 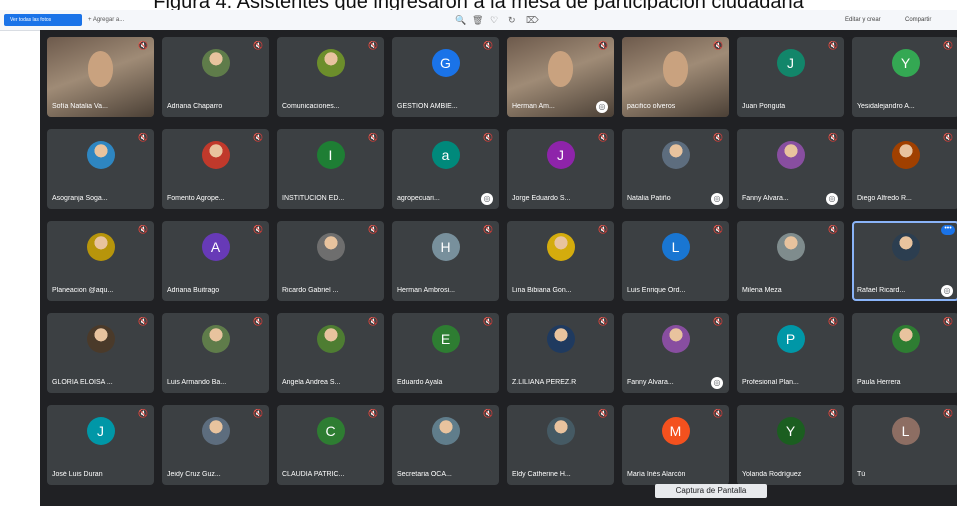 What do you see at coordinates (879, 382) in the screenshot?
I see `participant-name: Paula Herrera` at bounding box center [879, 382].